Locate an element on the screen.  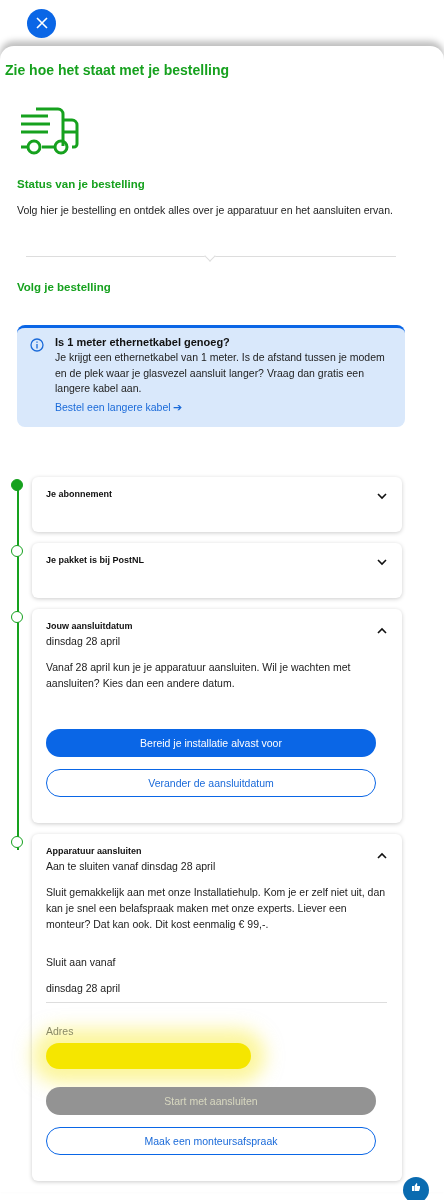
close-icon is located at coordinates (41, 23).